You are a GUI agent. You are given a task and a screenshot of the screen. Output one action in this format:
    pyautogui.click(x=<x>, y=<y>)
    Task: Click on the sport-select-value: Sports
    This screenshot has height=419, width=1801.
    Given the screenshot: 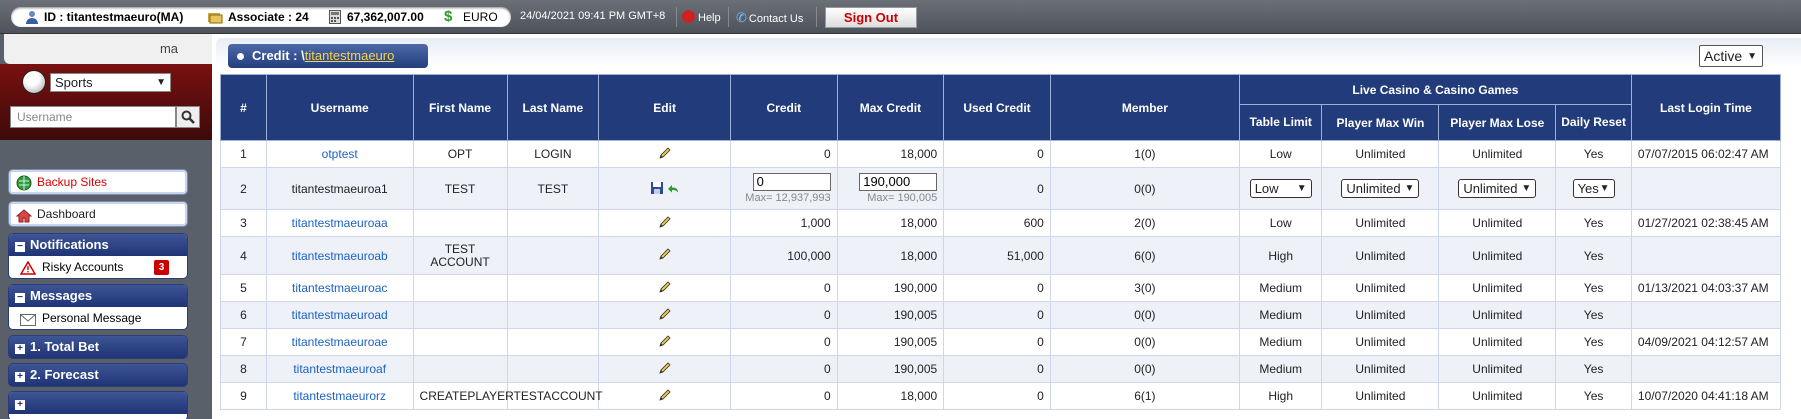 What is the action you would take?
    pyautogui.click(x=74, y=82)
    